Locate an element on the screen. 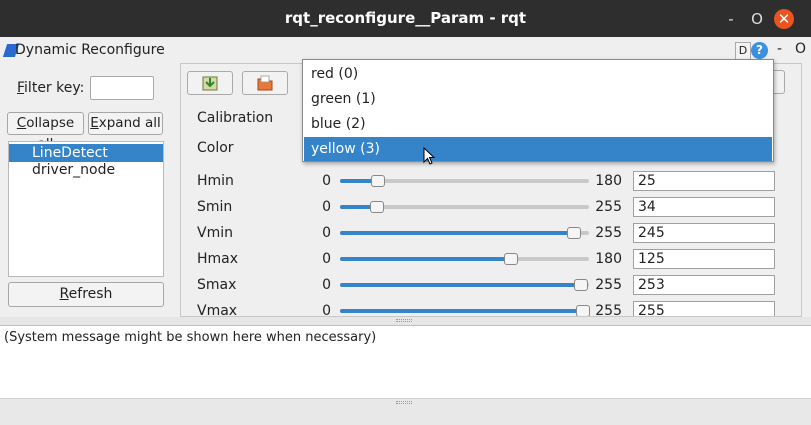  refresh-button: Refresh is located at coordinates (86, 294).